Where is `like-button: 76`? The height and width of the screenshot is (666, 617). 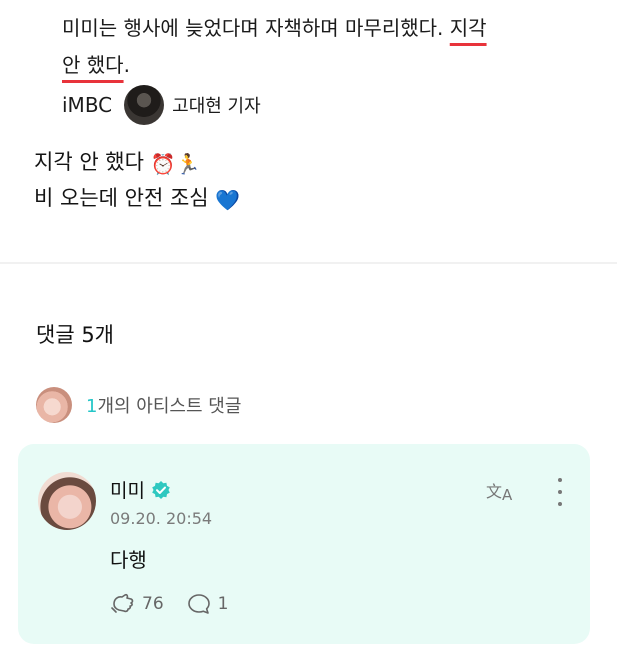
like-button: 76 is located at coordinates (137, 604).